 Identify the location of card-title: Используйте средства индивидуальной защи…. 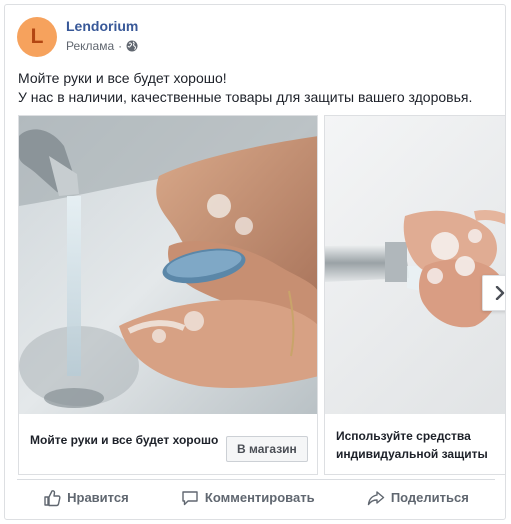
(418, 445).